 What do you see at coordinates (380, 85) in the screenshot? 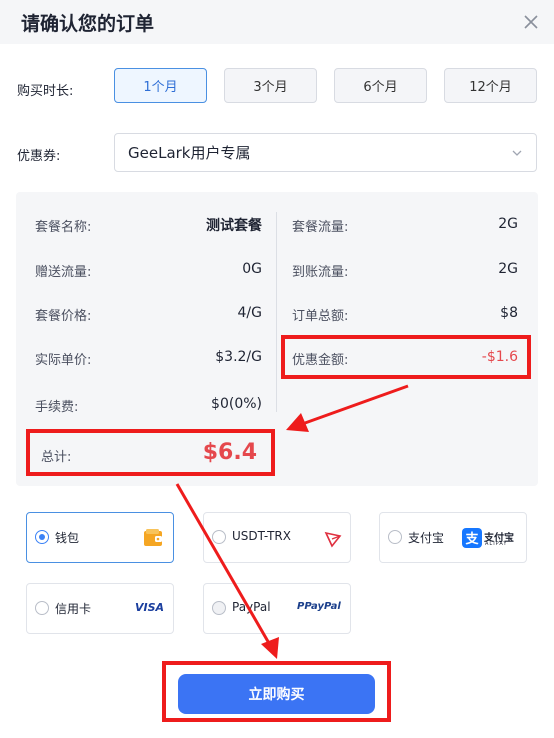
I see `duration-option-6-months: 6个月` at bounding box center [380, 85].